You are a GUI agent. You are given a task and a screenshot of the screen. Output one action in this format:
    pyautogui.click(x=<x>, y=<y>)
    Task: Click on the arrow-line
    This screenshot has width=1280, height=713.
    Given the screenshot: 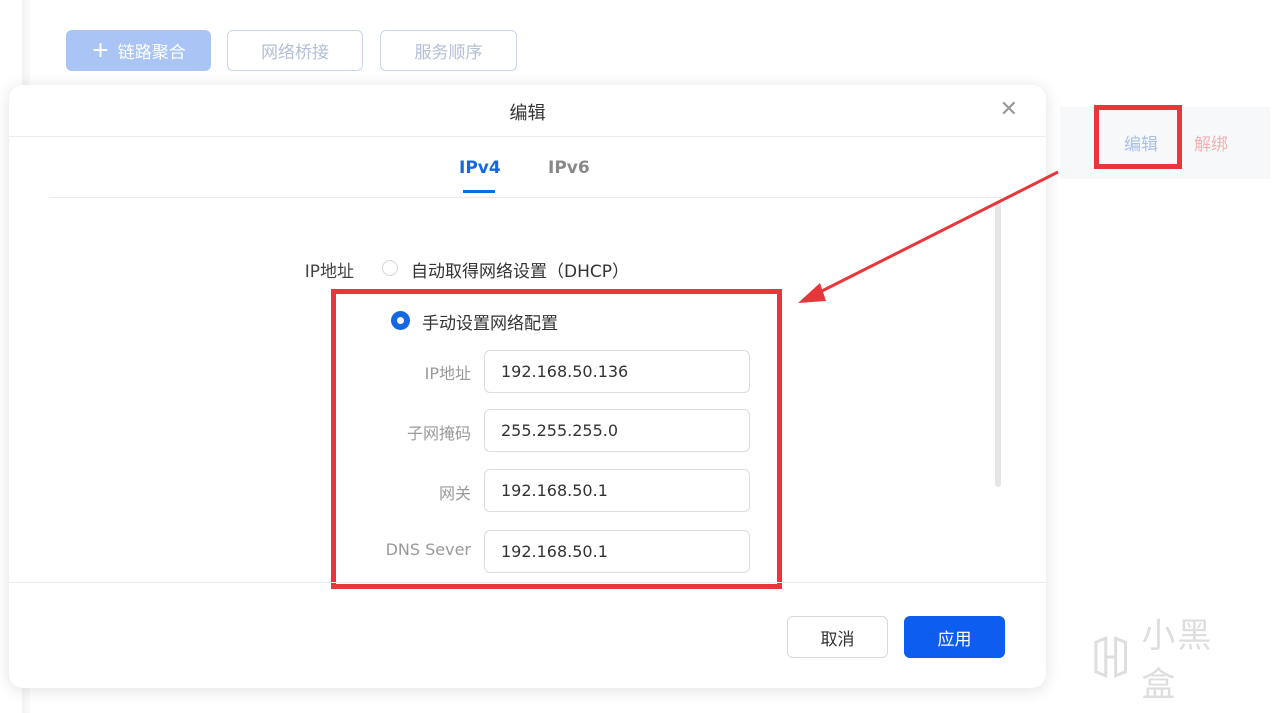 What is the action you would take?
    pyautogui.click(x=935, y=234)
    